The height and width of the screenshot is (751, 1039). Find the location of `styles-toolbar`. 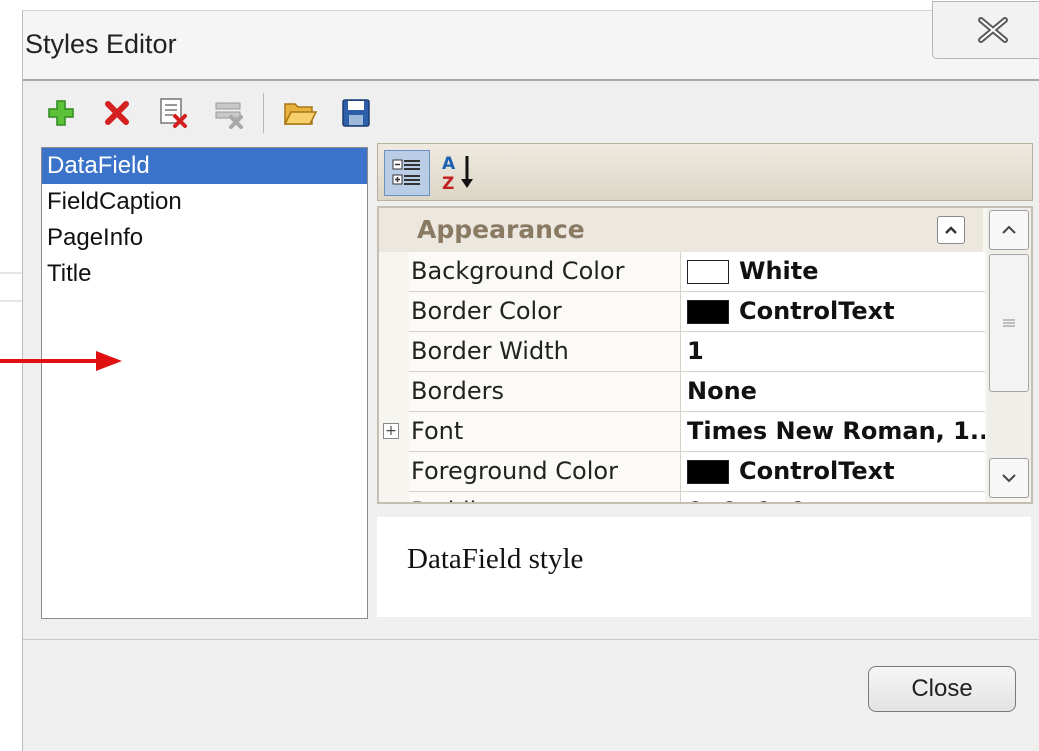

styles-toolbar is located at coordinates (214, 113).